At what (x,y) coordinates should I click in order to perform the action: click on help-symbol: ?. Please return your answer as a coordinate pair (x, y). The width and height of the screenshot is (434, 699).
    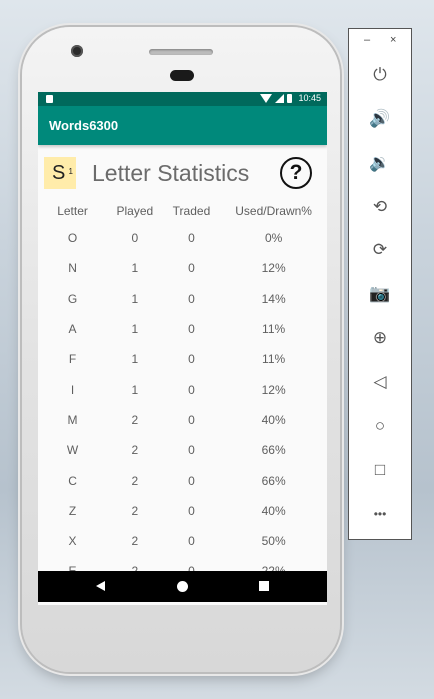
    Looking at the image, I should click on (296, 172).